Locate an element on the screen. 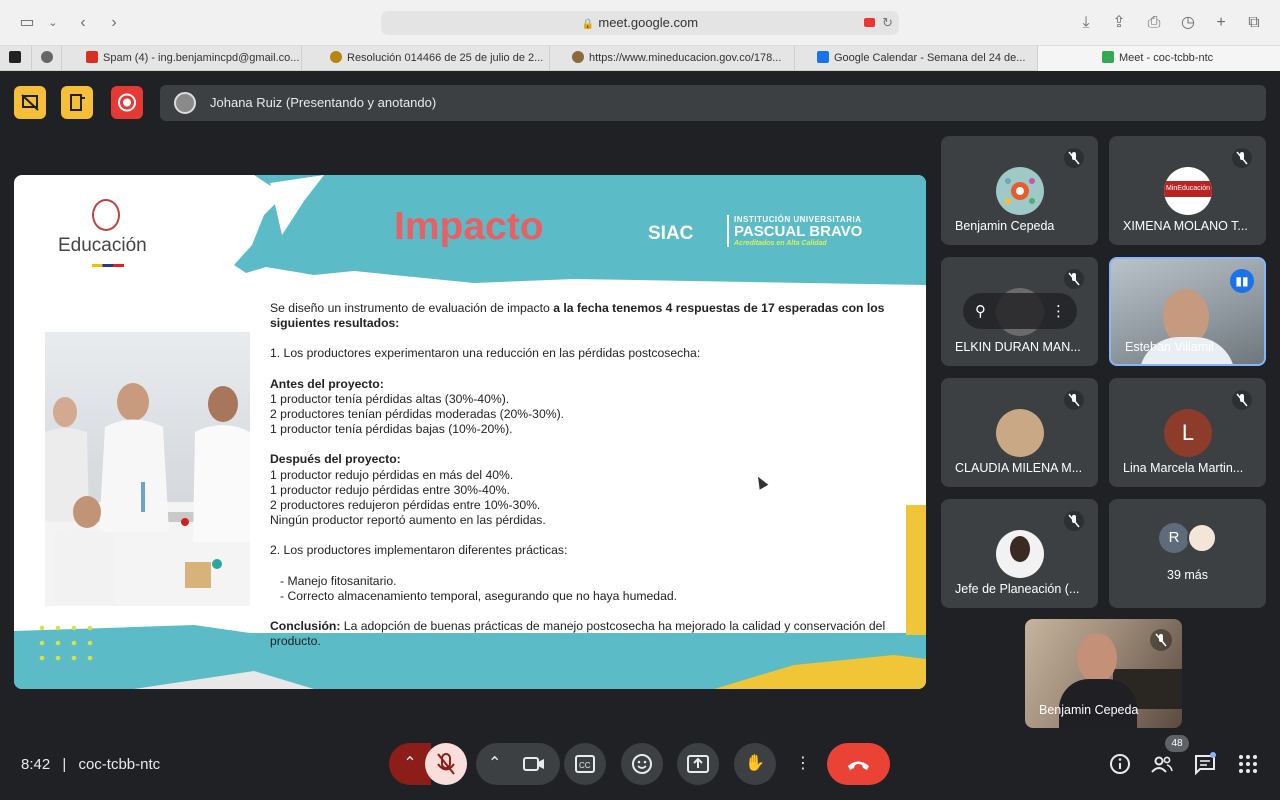  back-icon: ‹ is located at coordinates (83, 23).